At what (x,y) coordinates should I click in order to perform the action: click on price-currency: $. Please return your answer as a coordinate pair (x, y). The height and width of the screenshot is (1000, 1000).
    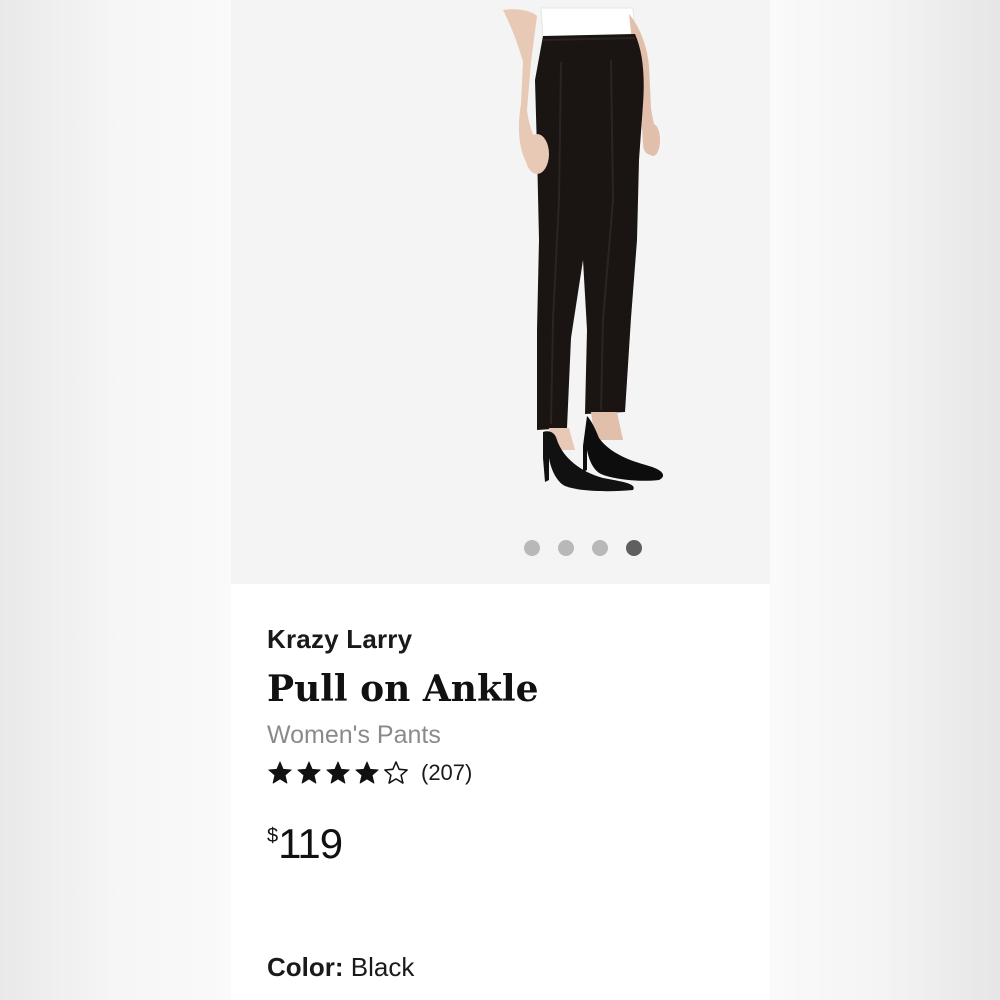
    Looking at the image, I should click on (273, 836).